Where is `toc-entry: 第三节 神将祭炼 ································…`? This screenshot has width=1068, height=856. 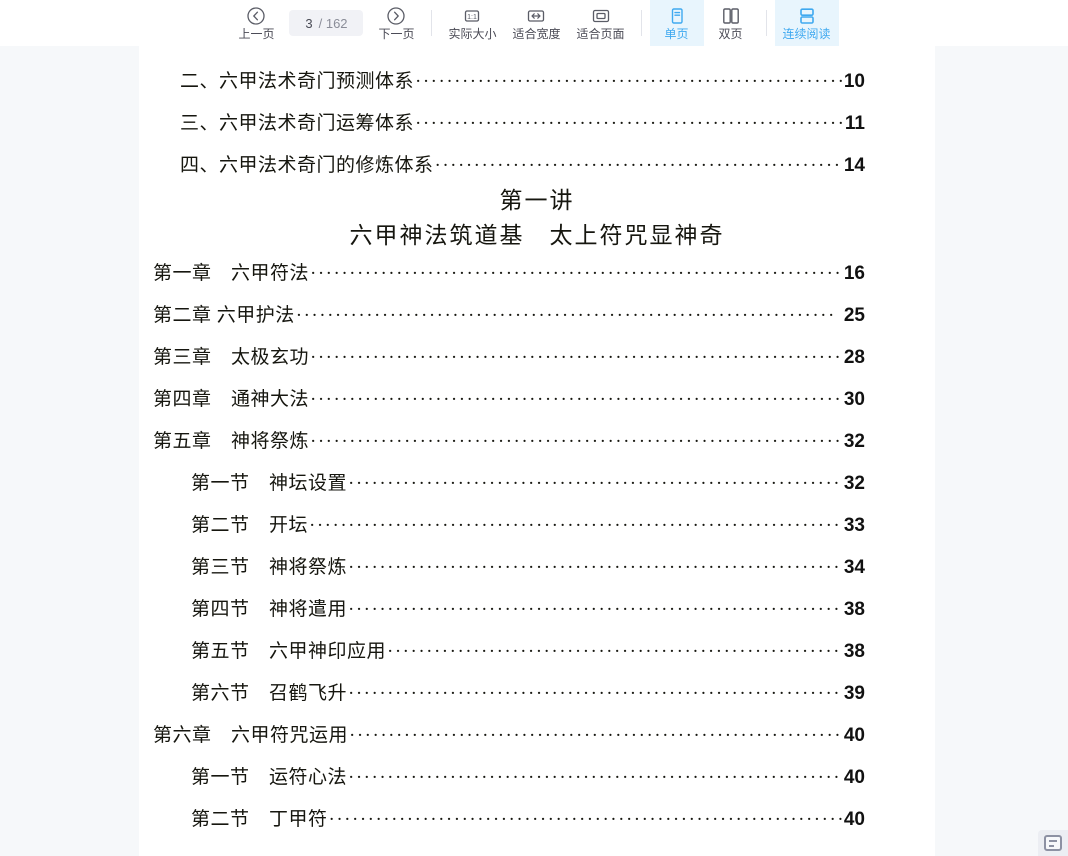
toc-entry: 第三节 神将祭炼 ································… is located at coordinates (502, 566).